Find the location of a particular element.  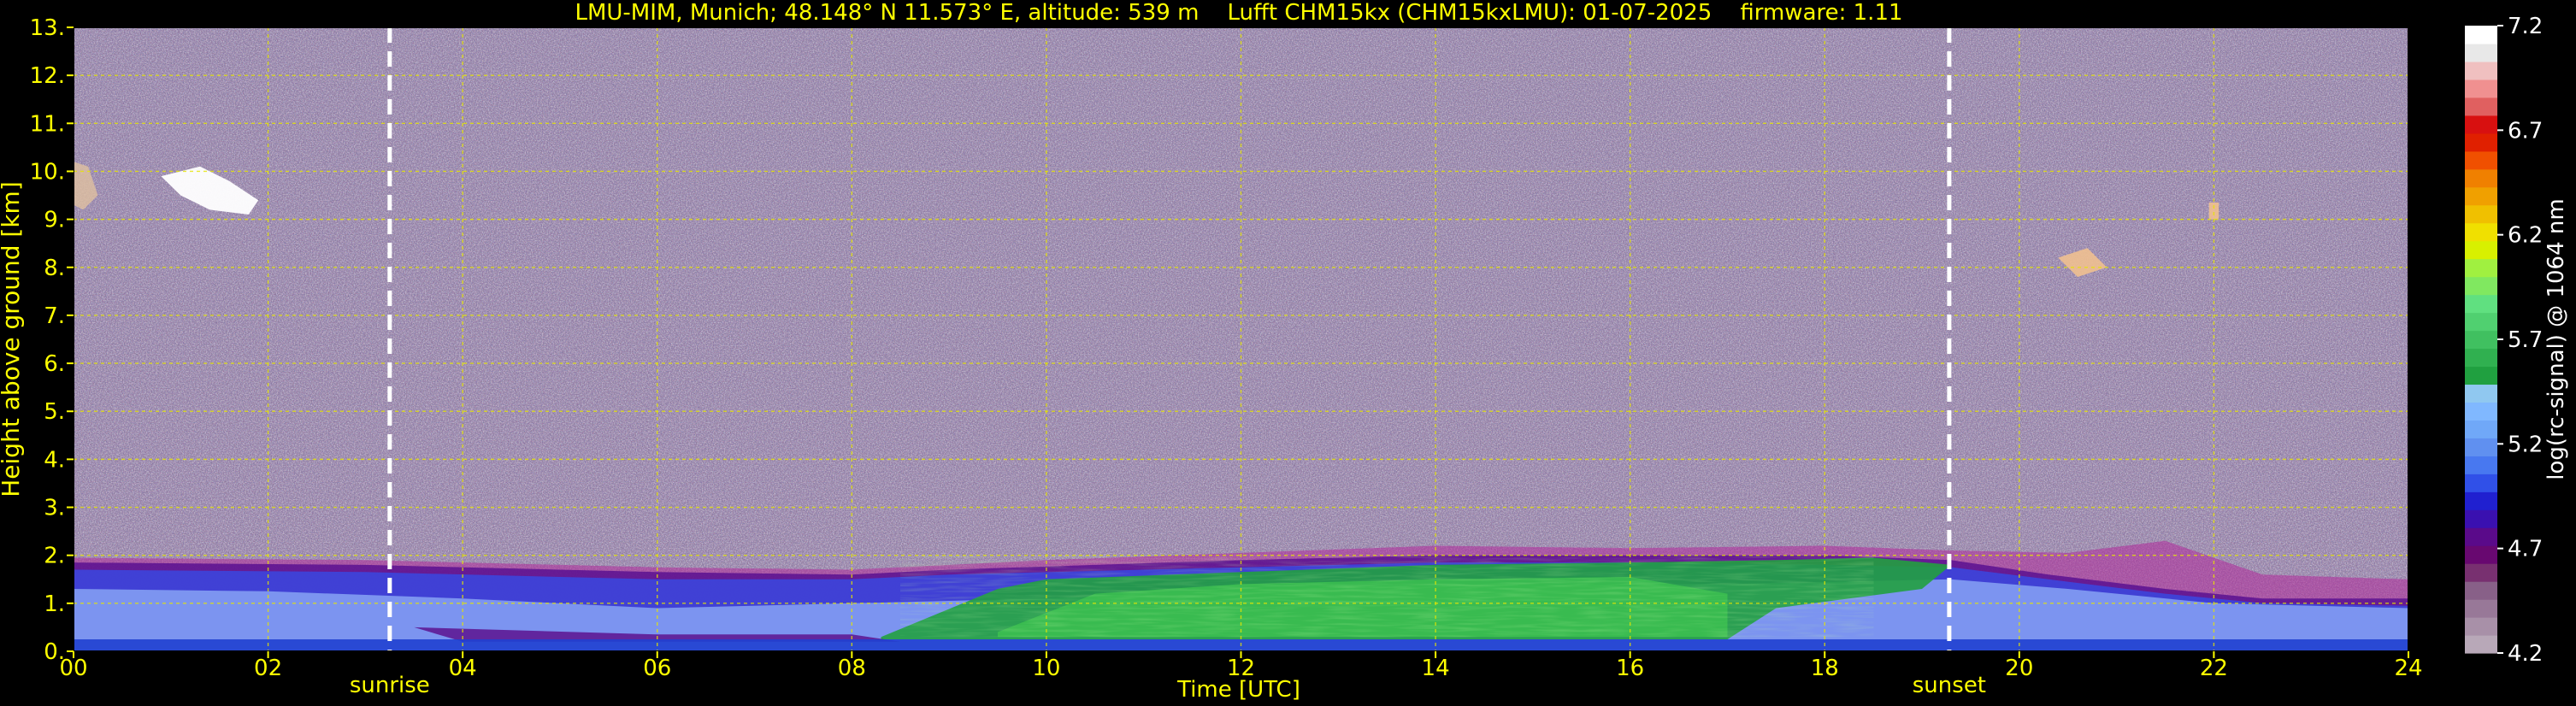

cloud-22h is located at coordinates (2213, 211).